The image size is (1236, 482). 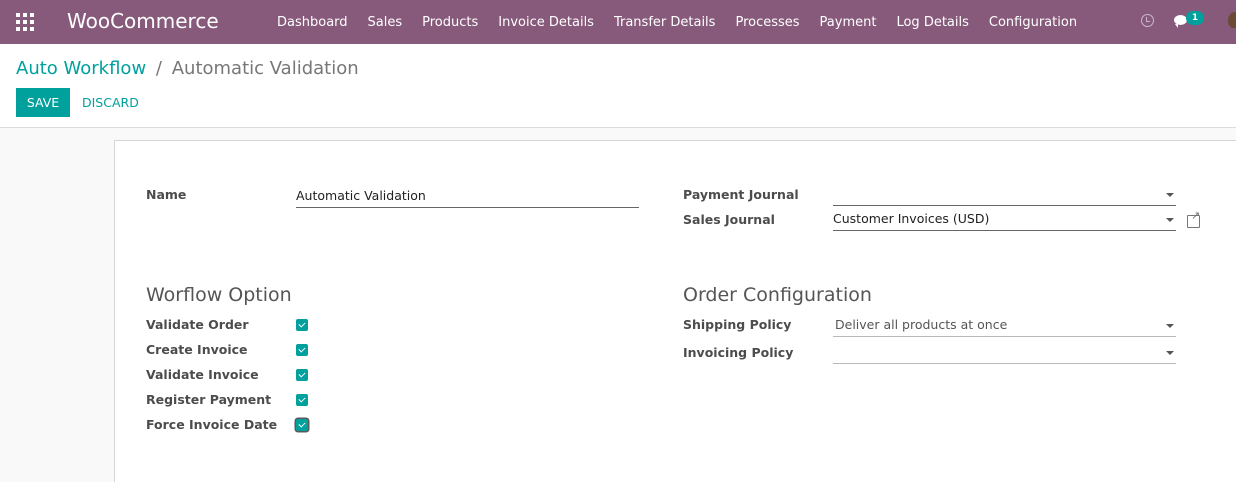 I want to click on payment-journal-select, so click(x=1004, y=195).